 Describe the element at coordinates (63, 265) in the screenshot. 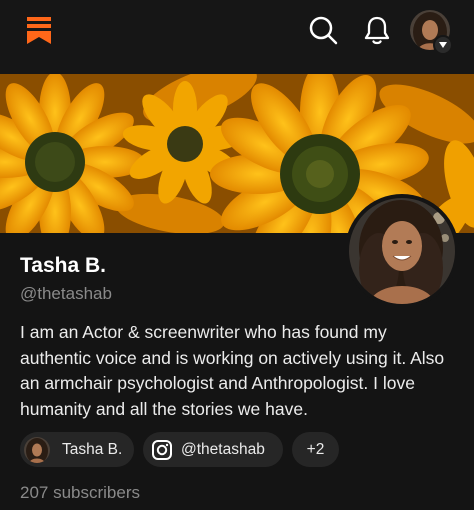

I see `profile-name: Tasha B.` at that location.